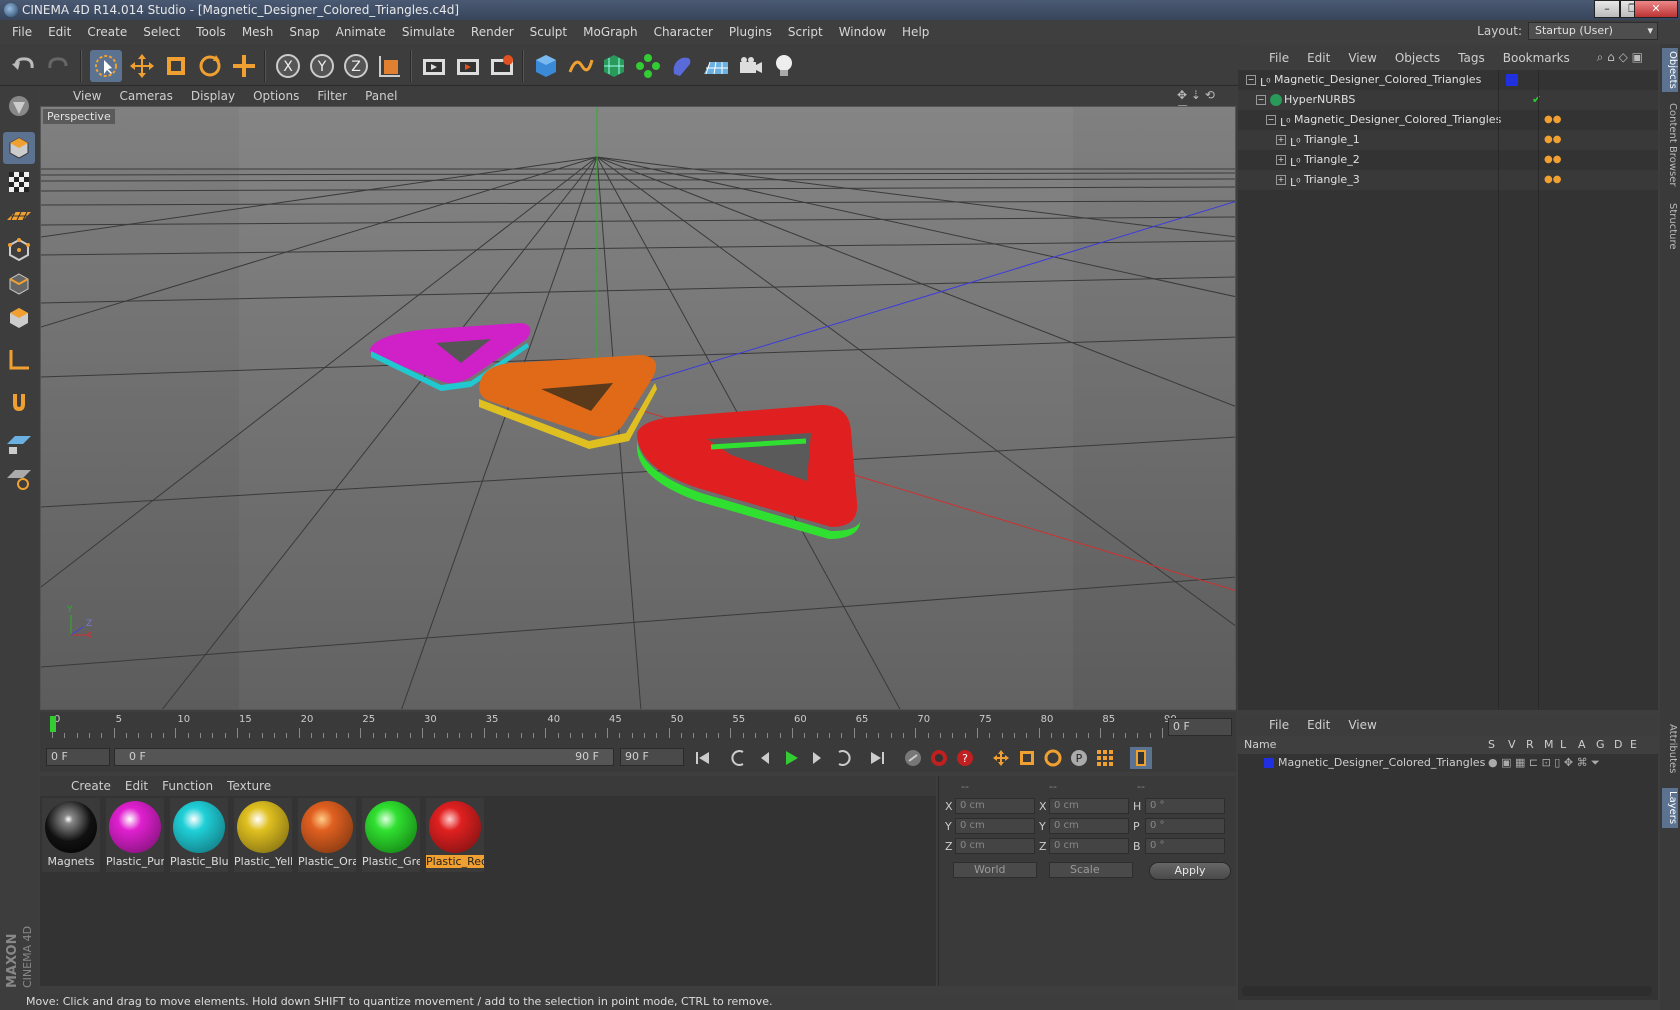  I want to click on rotation-h-field: 0 °, so click(1185, 806).